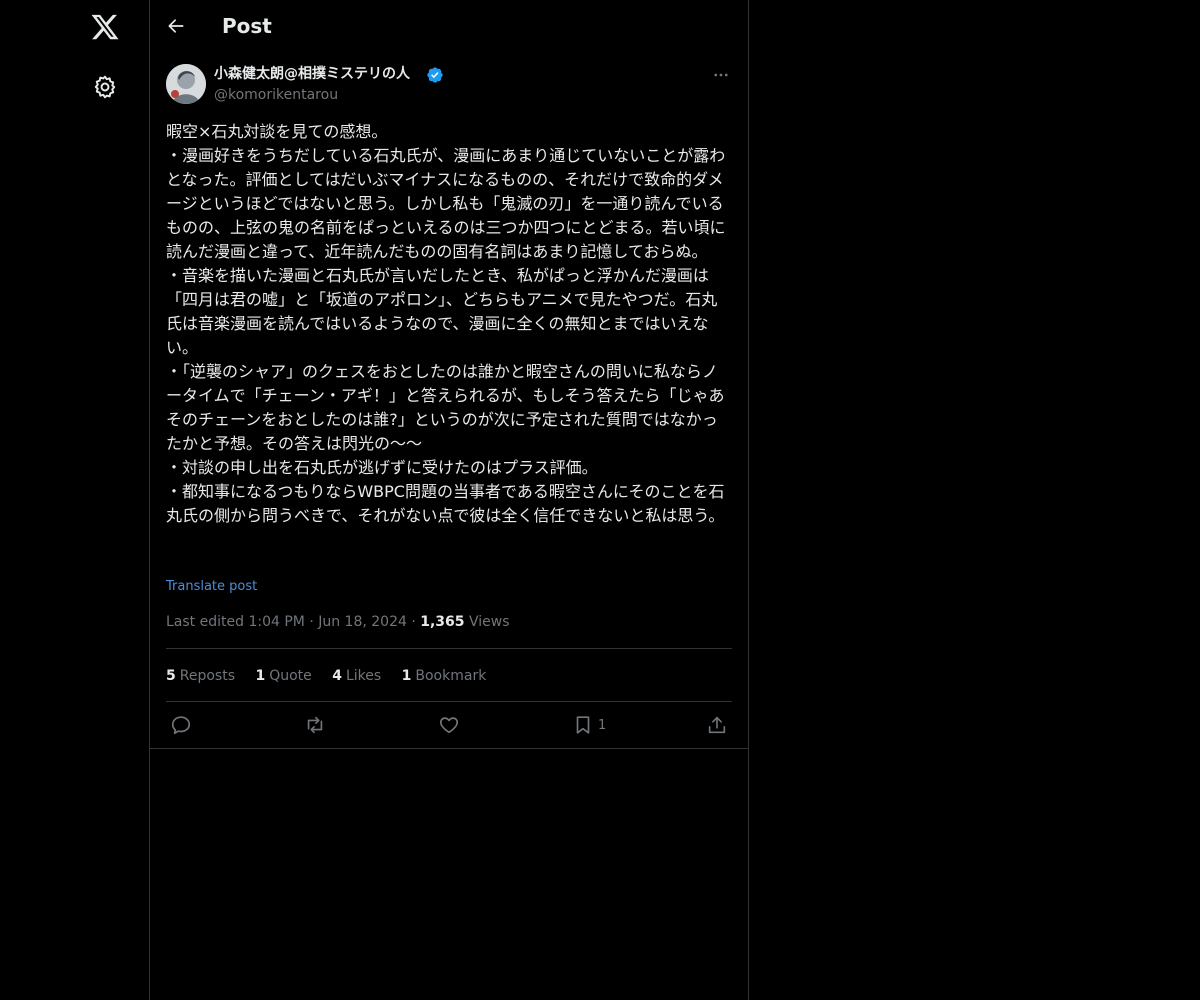 This screenshot has height=1000, width=1200. Describe the element at coordinates (260, 676) in the screenshot. I see `quotes-count: 1` at that location.